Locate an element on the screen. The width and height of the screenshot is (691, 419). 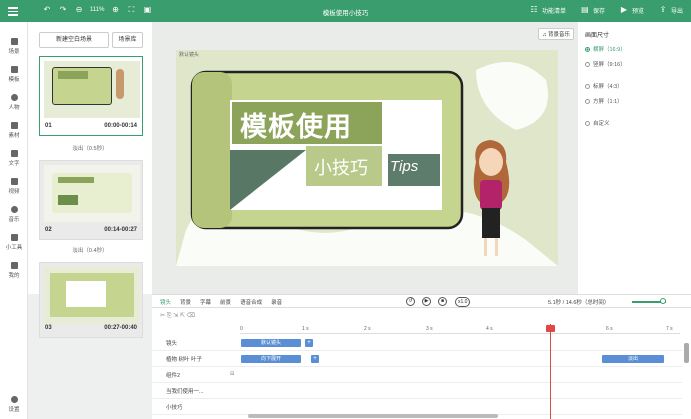
sidebar-item-character: 人物 is located at coordinates (14, 102).